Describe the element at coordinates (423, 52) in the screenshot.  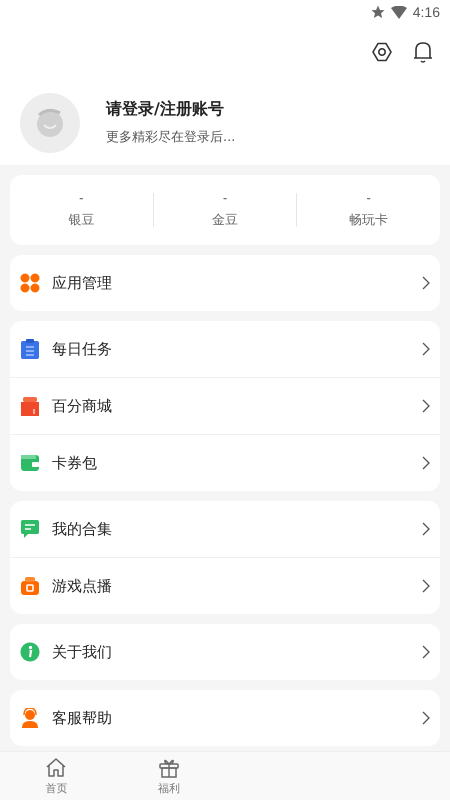
I see `notification-bell-icon` at that location.